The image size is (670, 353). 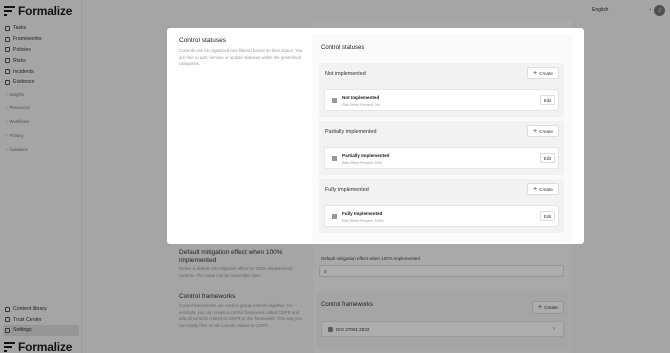 What do you see at coordinates (345, 74) in the screenshot?
I see `group-title: Not implemented` at bounding box center [345, 74].